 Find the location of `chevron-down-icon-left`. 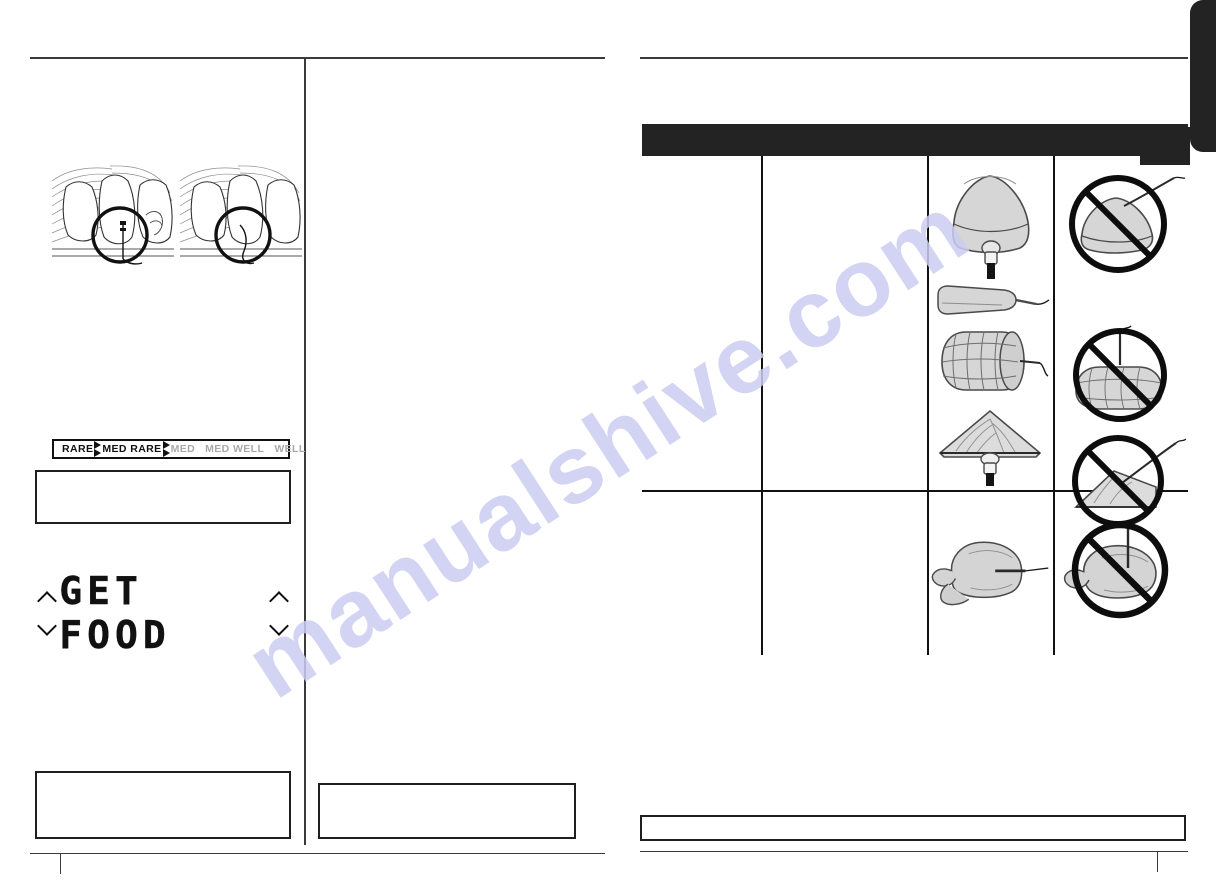

chevron-down-icon-left is located at coordinates (47, 627).